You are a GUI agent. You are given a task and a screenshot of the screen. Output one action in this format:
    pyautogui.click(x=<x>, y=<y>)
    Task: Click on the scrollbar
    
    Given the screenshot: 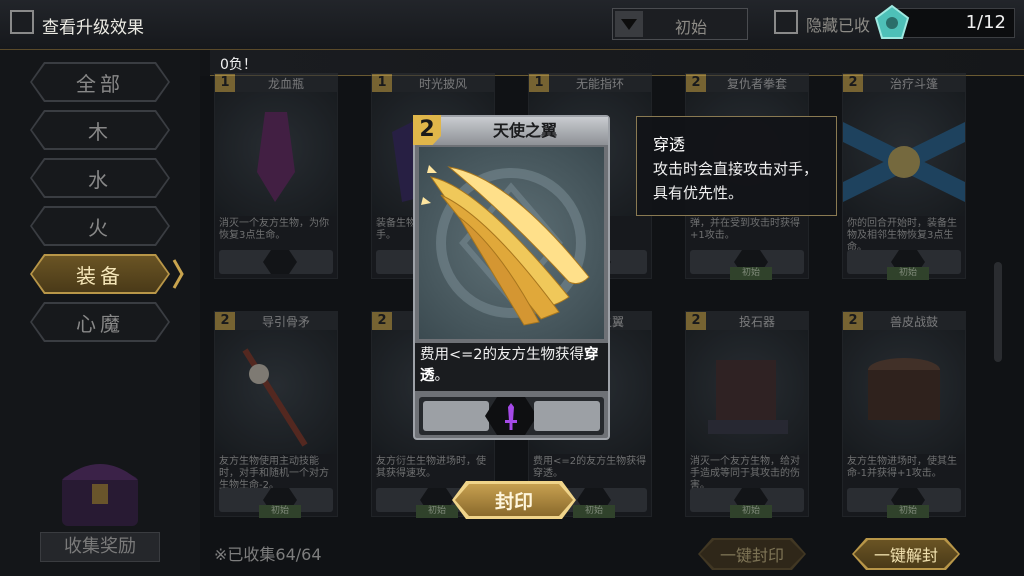 What is the action you would take?
    pyautogui.click(x=998, y=312)
    